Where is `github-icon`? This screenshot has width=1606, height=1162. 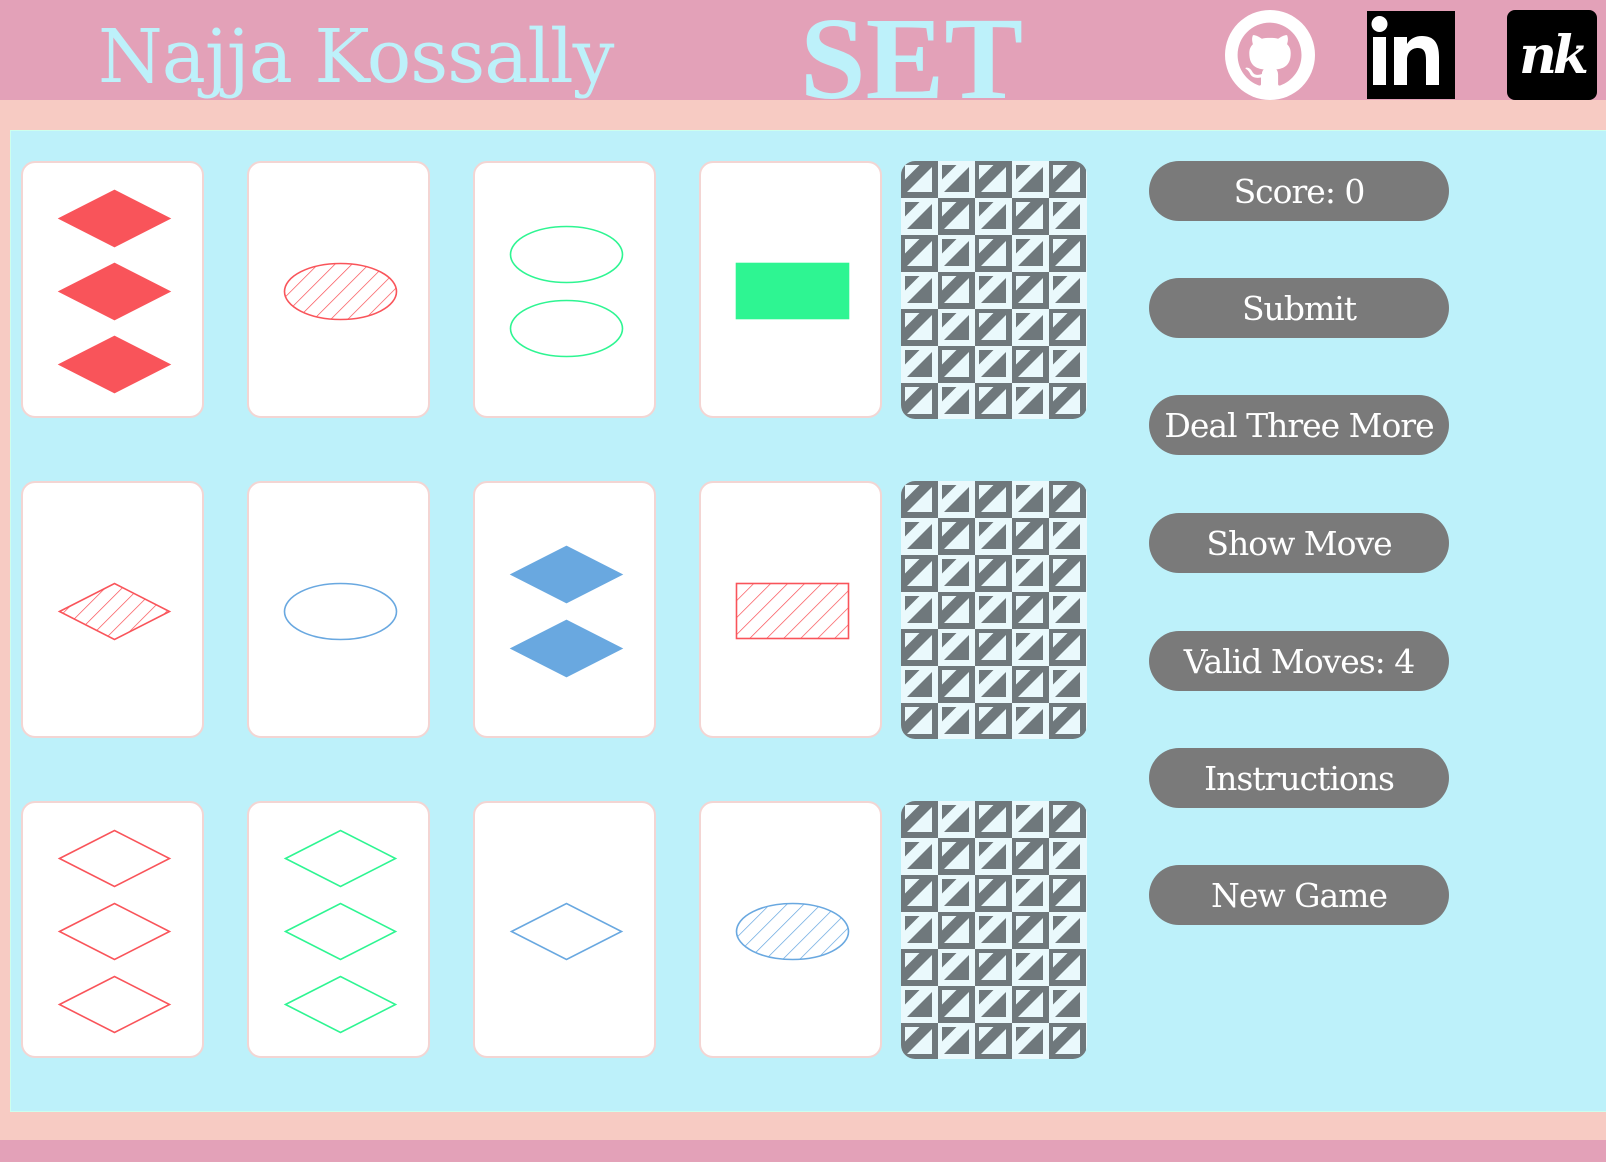
github-icon is located at coordinates (1270, 55).